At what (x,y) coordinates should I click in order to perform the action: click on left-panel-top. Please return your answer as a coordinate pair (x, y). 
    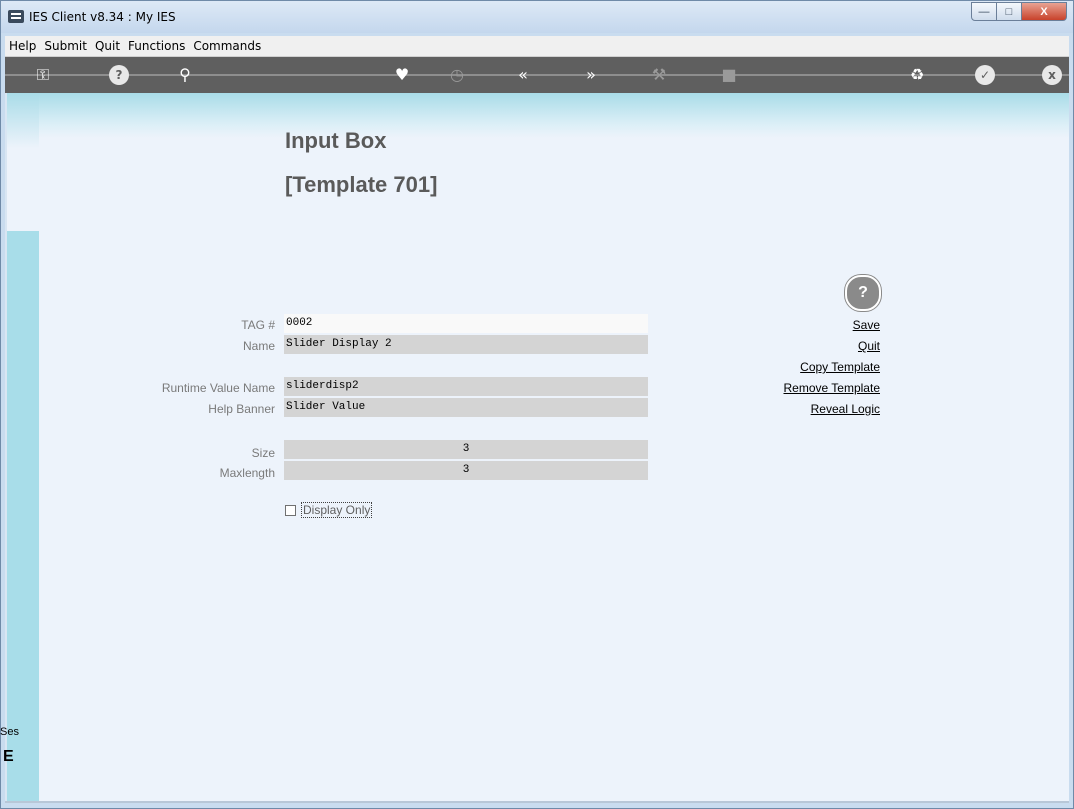
    Looking at the image, I should click on (22, 162).